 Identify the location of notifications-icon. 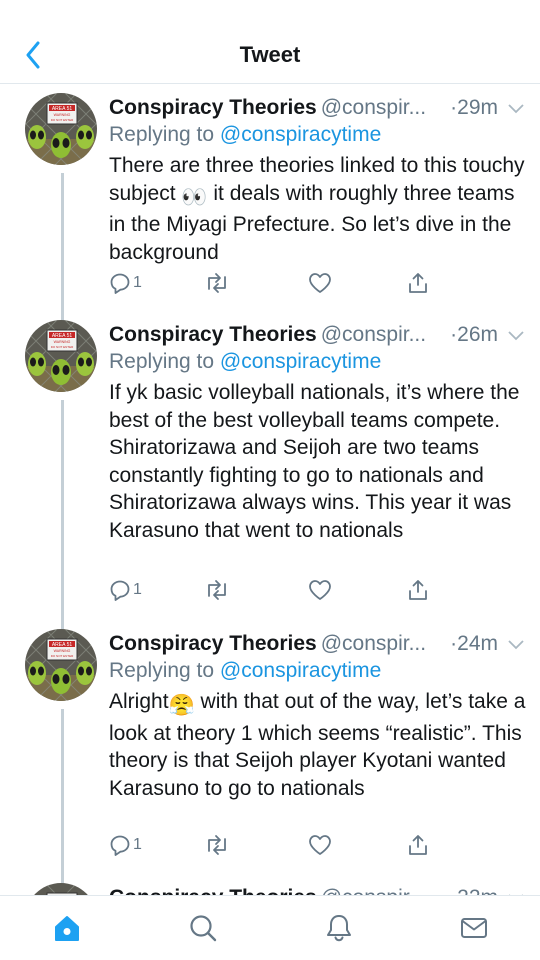
(339, 928).